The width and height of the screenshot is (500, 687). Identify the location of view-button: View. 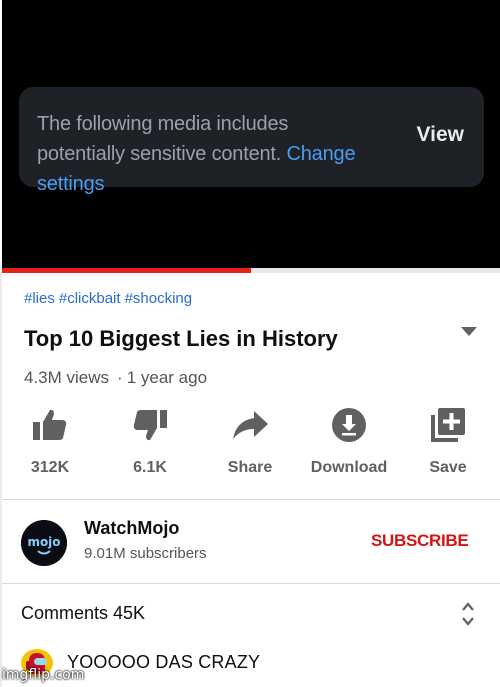
(440, 135).